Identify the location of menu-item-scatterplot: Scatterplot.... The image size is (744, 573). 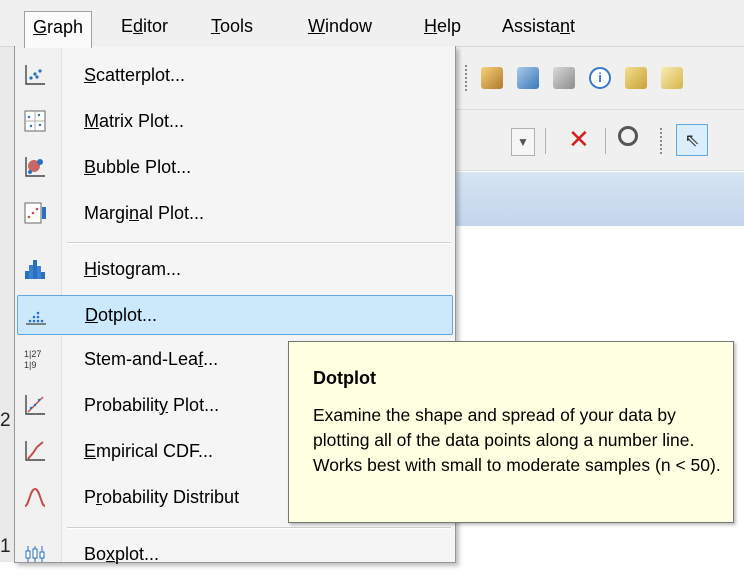
(234, 75).